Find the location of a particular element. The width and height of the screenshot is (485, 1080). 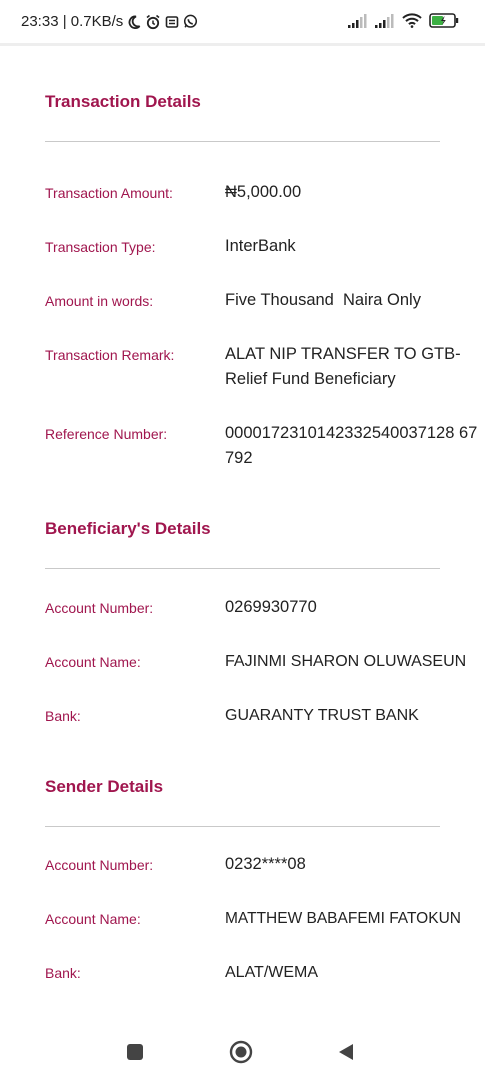

battery-charging-icon is located at coordinates (444, 23).